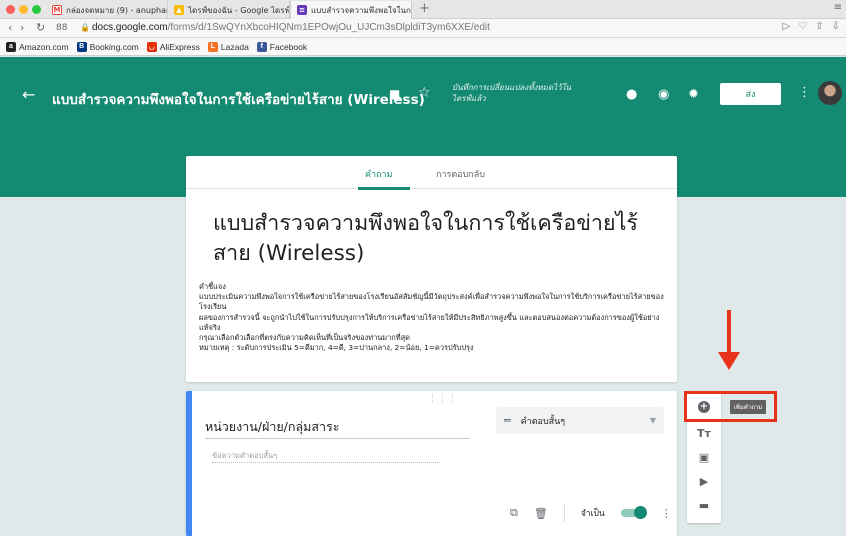  What do you see at coordinates (234, 46) in the screenshot?
I see `bookmark-label: Lazada` at bounding box center [234, 46].